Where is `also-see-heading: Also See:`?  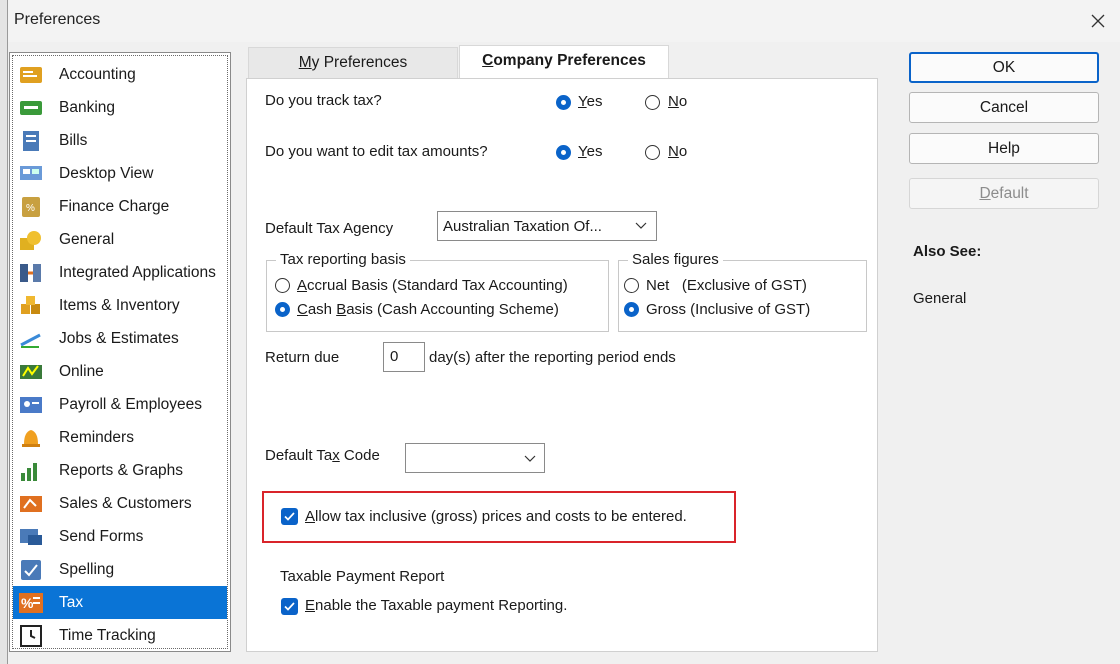
also-see-heading: Also See: is located at coordinates (947, 251).